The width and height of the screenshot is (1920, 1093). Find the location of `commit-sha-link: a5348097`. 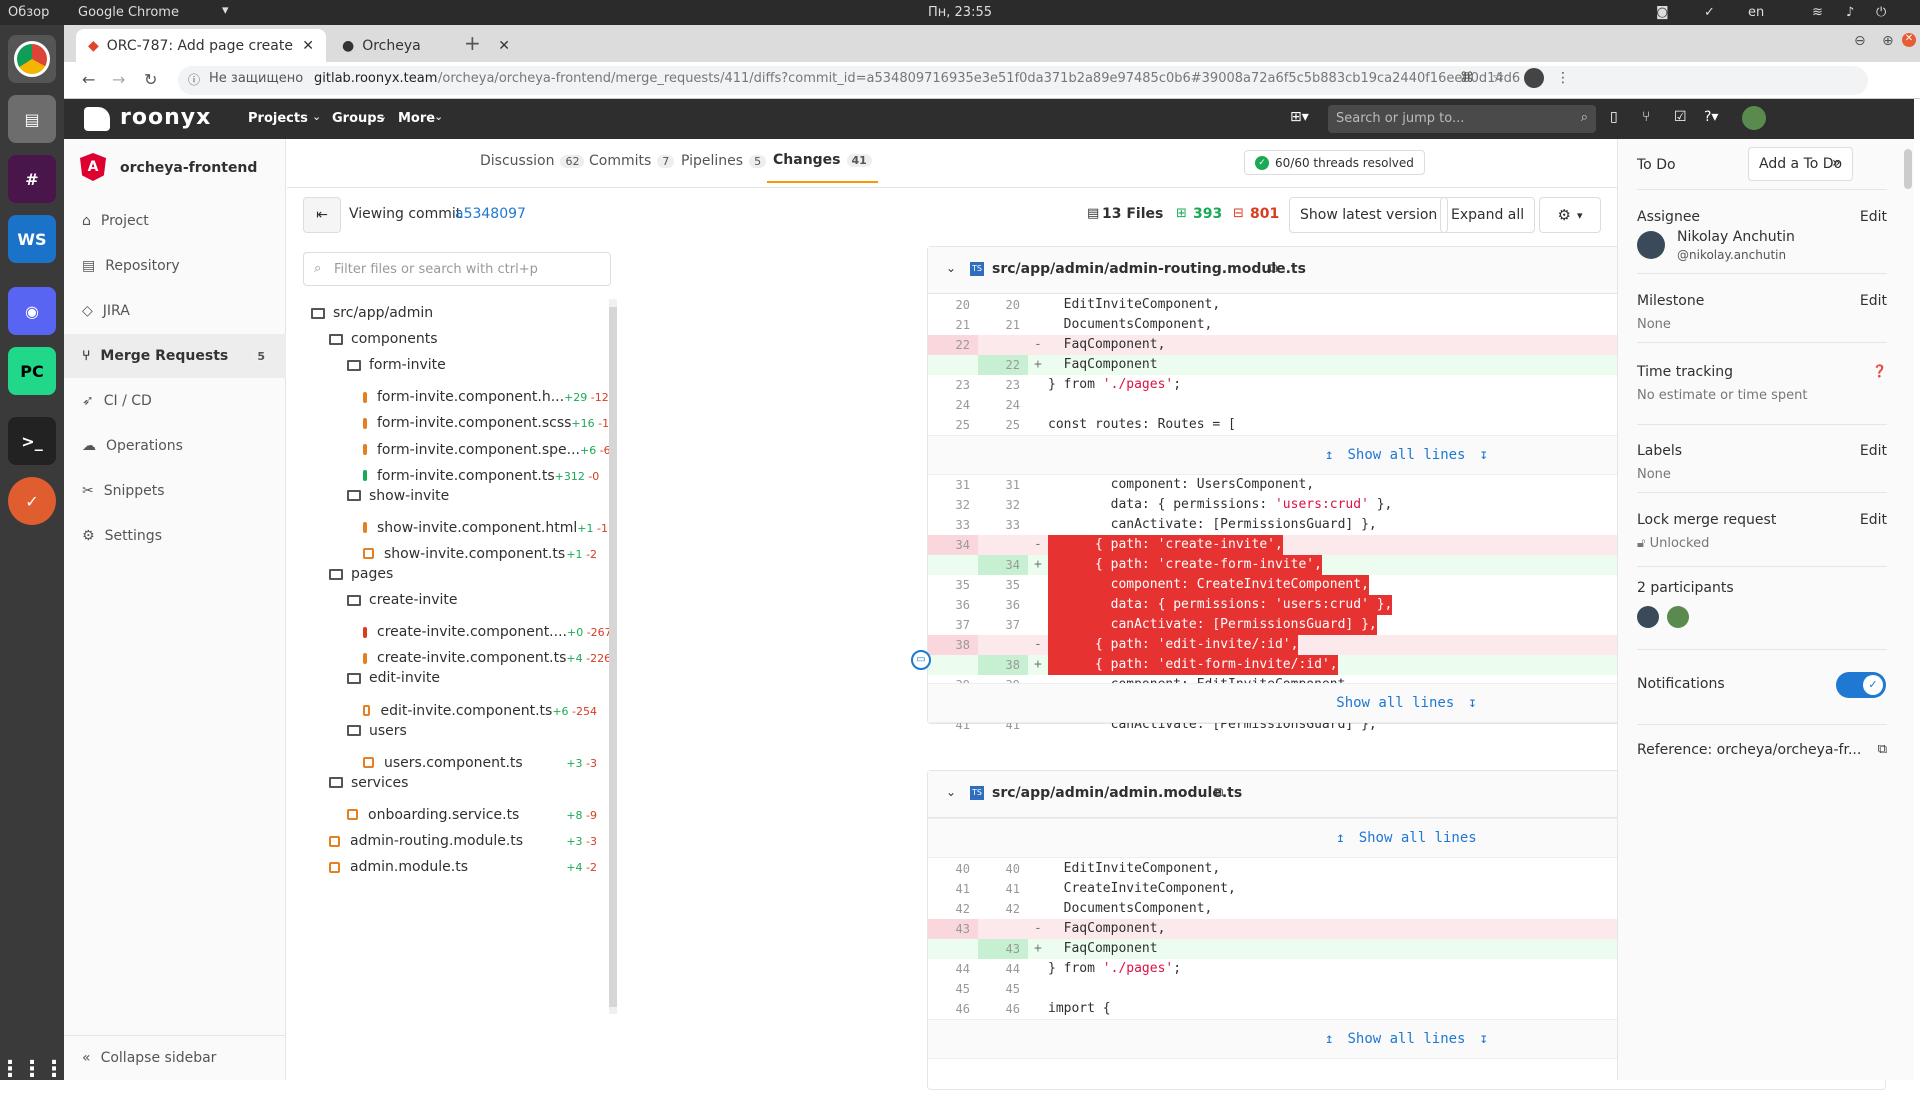

commit-sha-link: a5348097 is located at coordinates (490, 214).